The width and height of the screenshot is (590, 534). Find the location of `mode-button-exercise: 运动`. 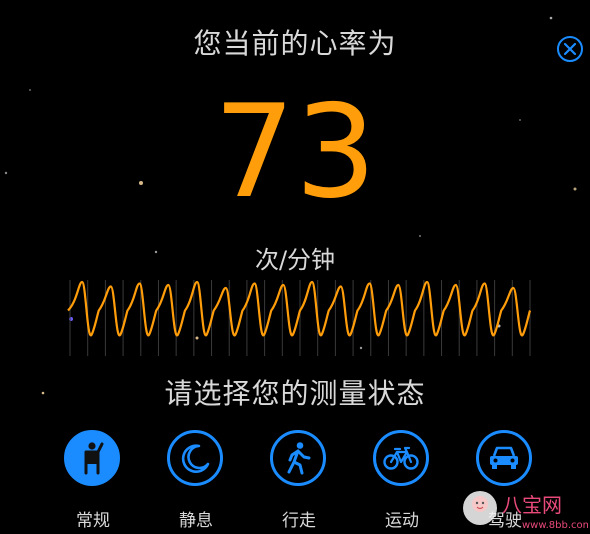

mode-button-exercise: 运动 is located at coordinates (402, 480).